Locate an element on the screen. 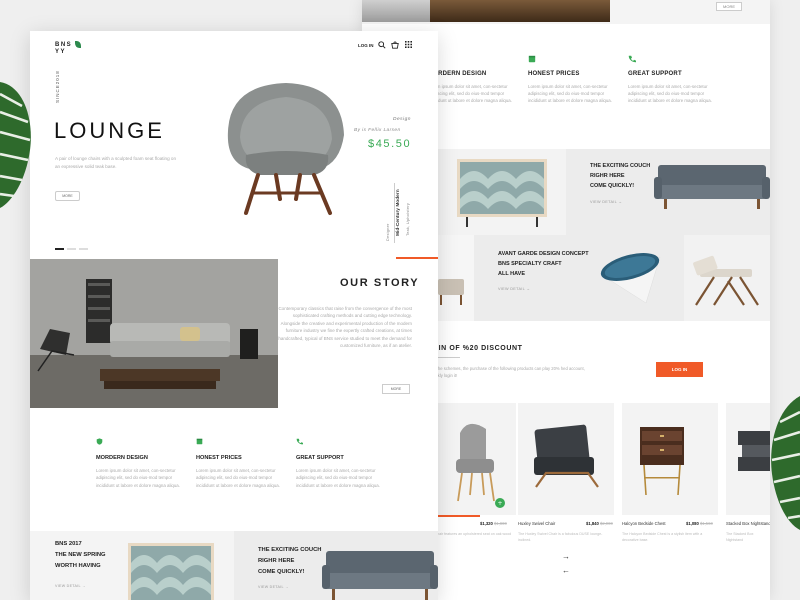  monstera-leaf-right is located at coordinates (785, 463).